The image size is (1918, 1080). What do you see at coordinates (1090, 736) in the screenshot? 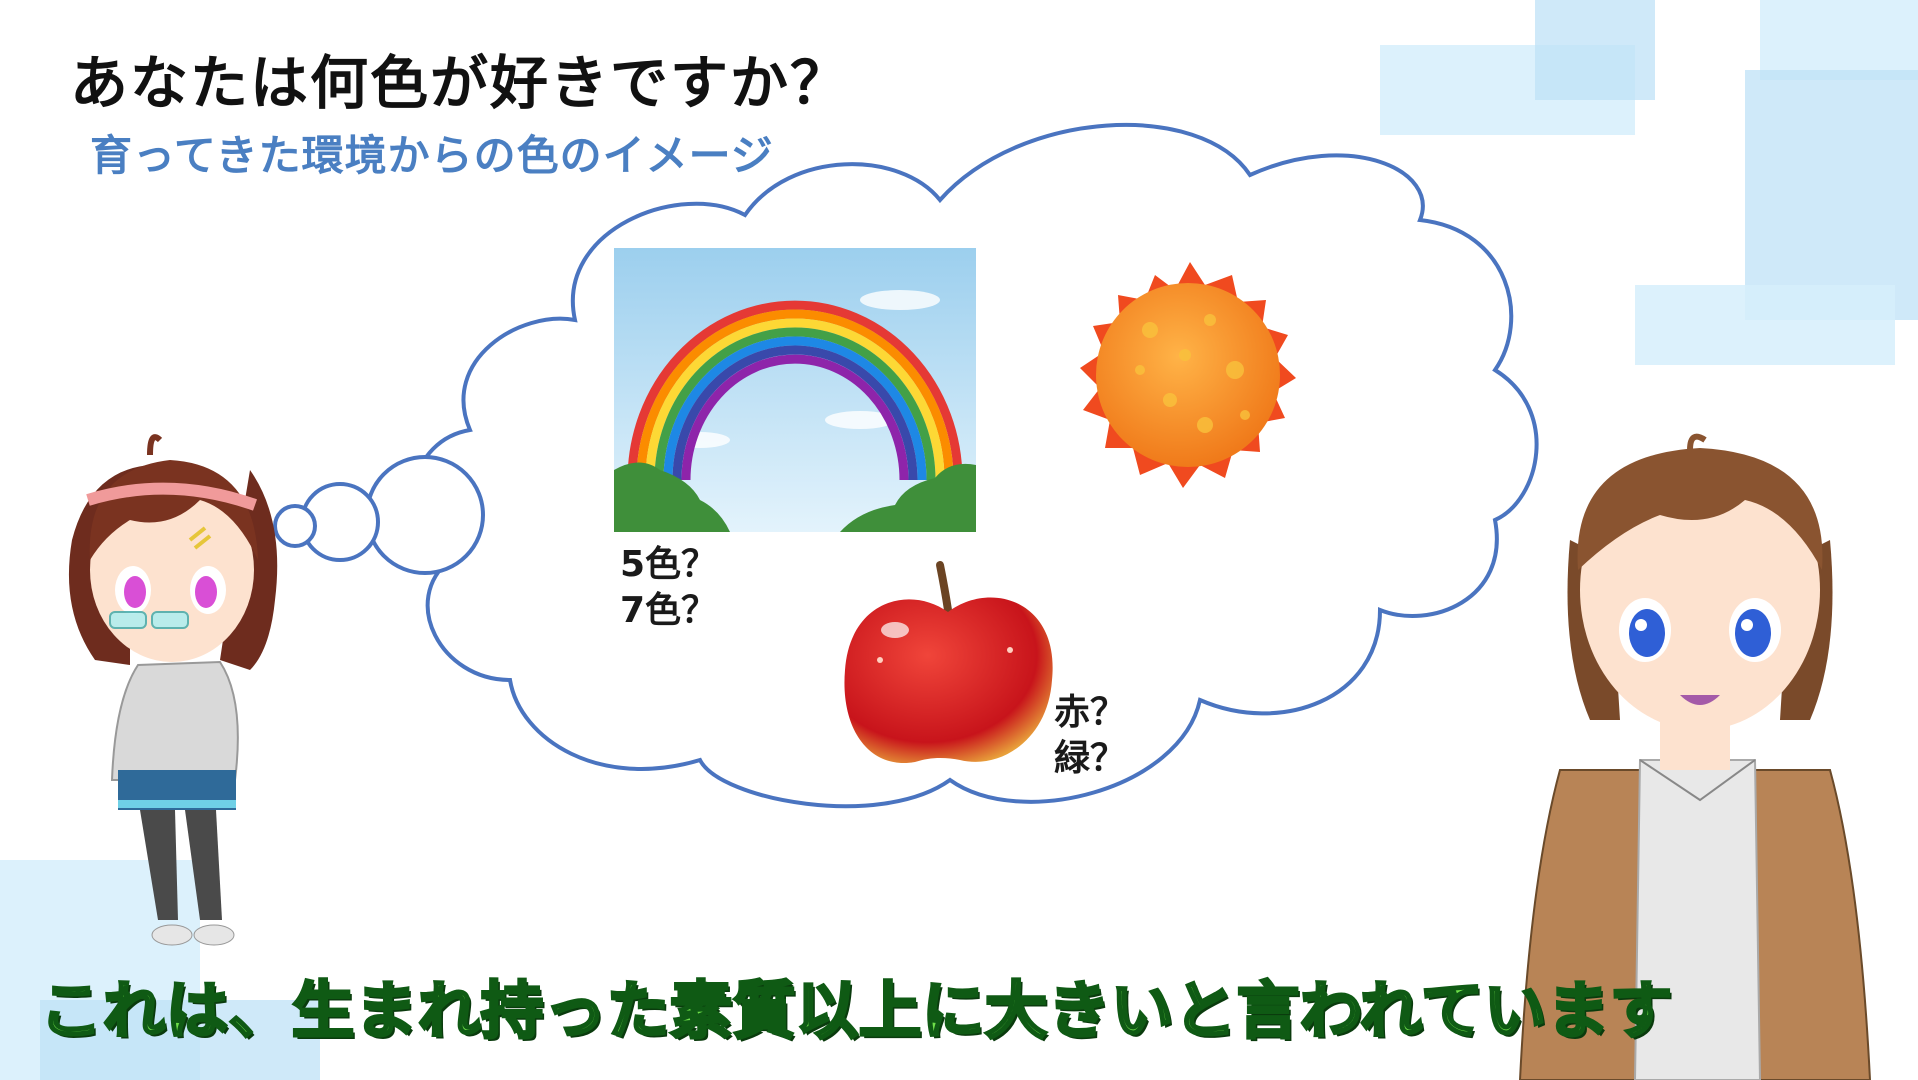
I see `apple-colors-question: 赤？ 緑？` at bounding box center [1090, 736].